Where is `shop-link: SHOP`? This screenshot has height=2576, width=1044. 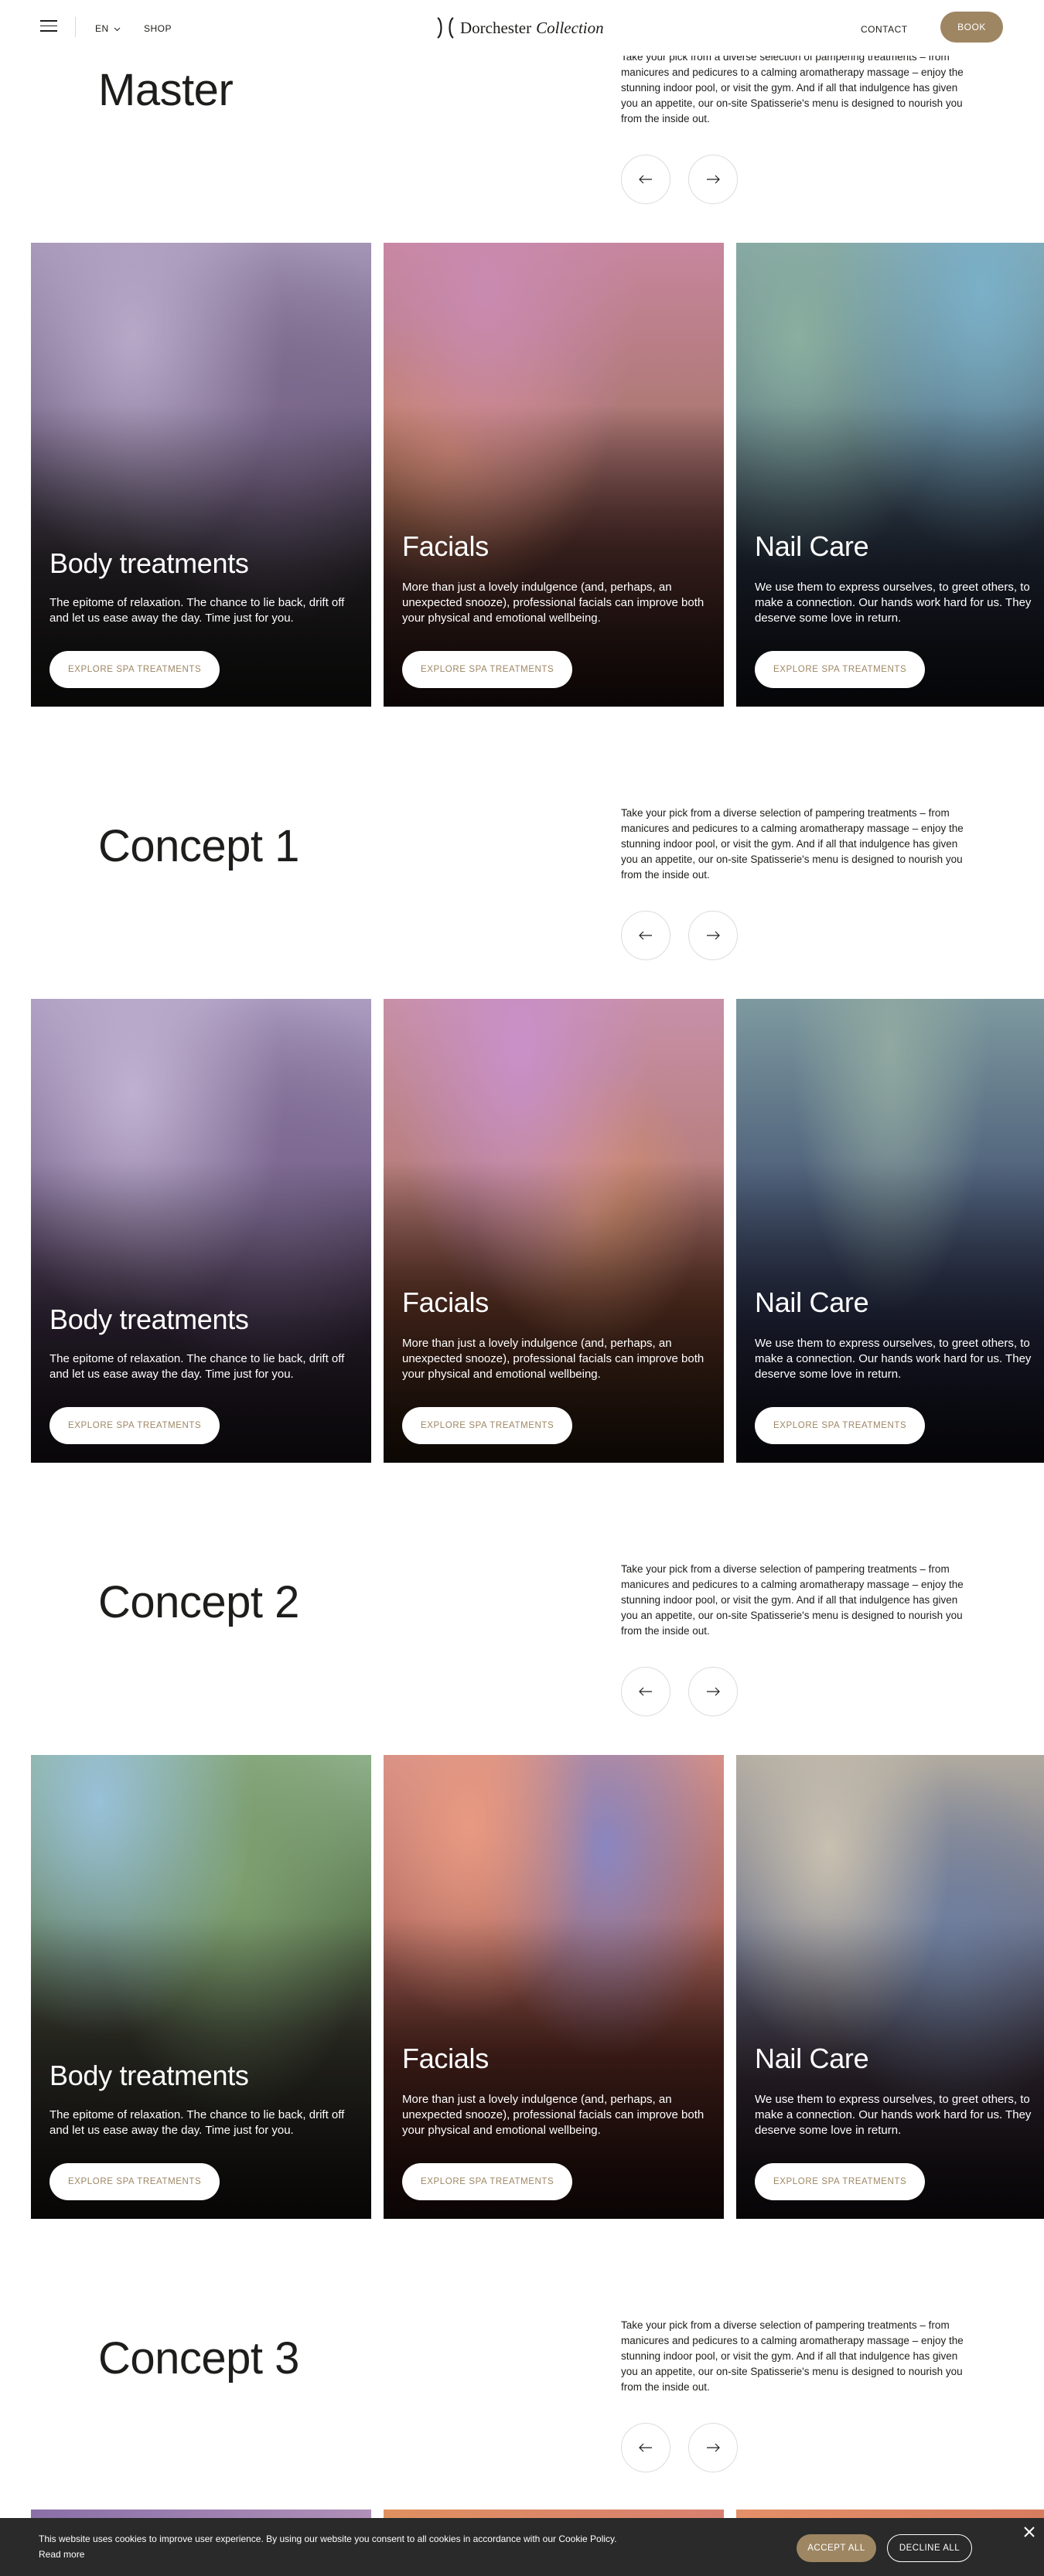 shop-link: SHOP is located at coordinates (158, 28).